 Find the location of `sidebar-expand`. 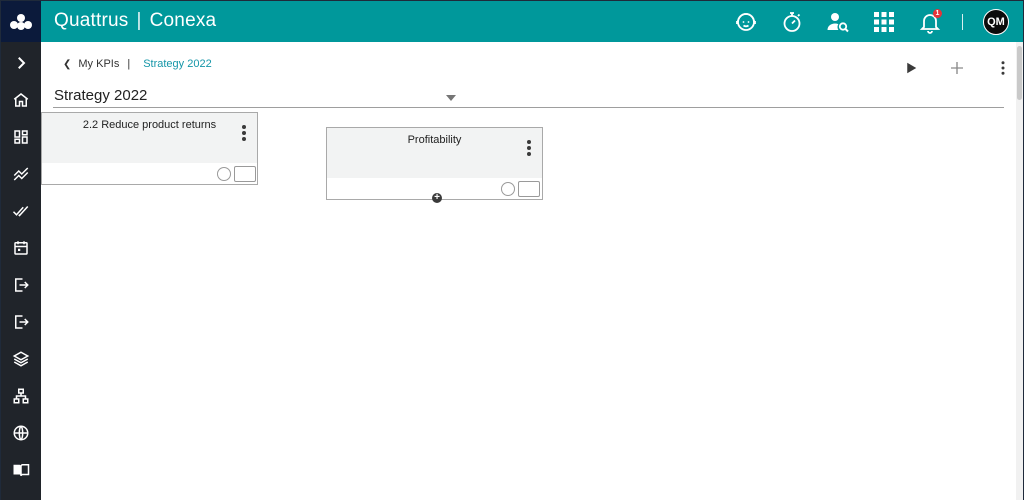

sidebar-expand is located at coordinates (21, 63).